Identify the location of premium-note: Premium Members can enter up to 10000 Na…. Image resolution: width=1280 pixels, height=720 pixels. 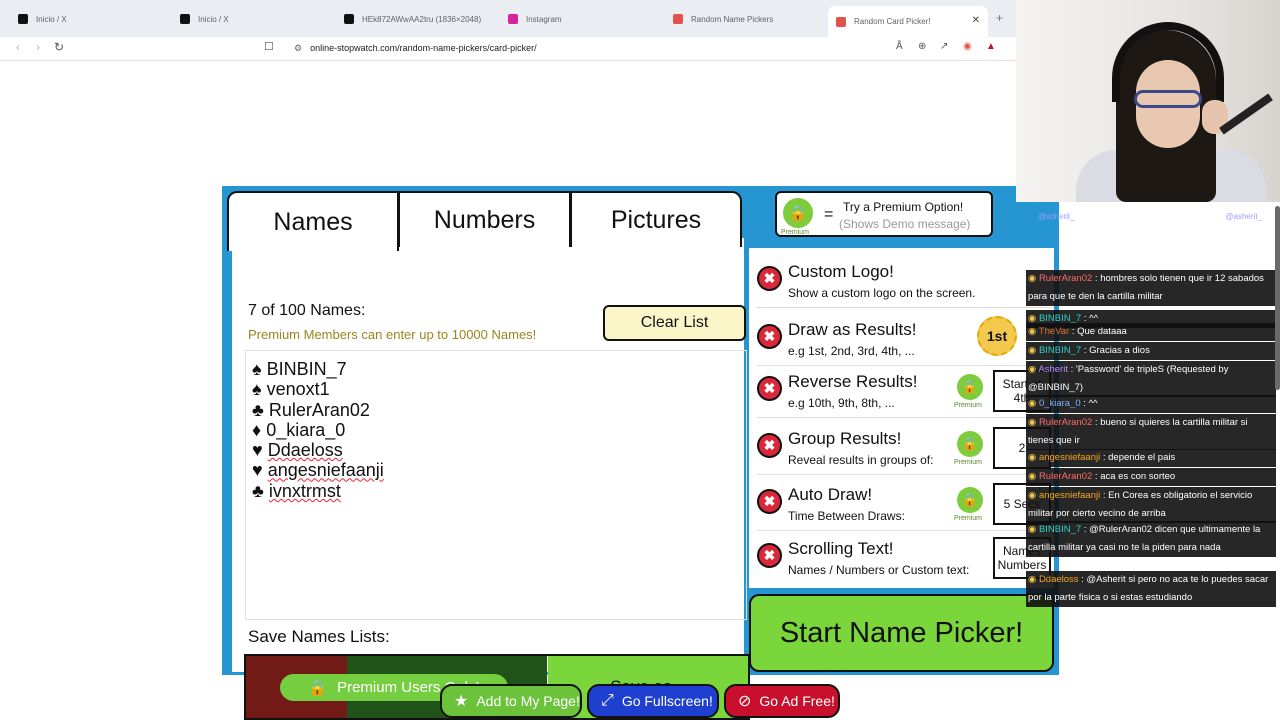
(392, 334).